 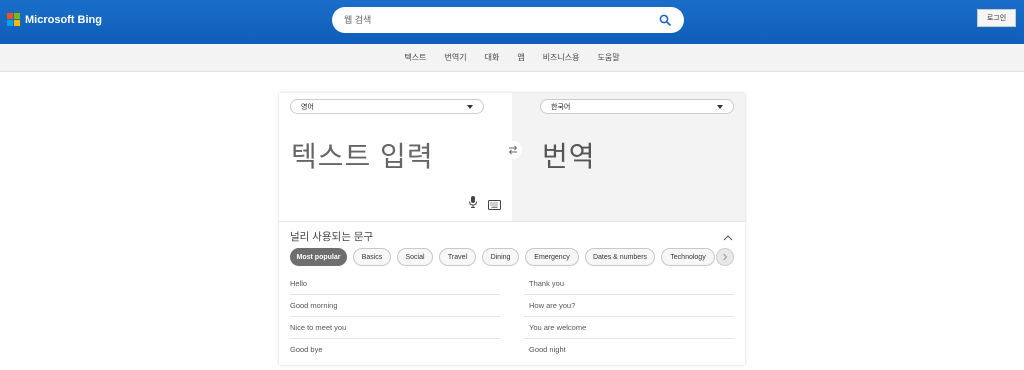 I want to click on chip-technology: Technology, so click(x=688, y=257).